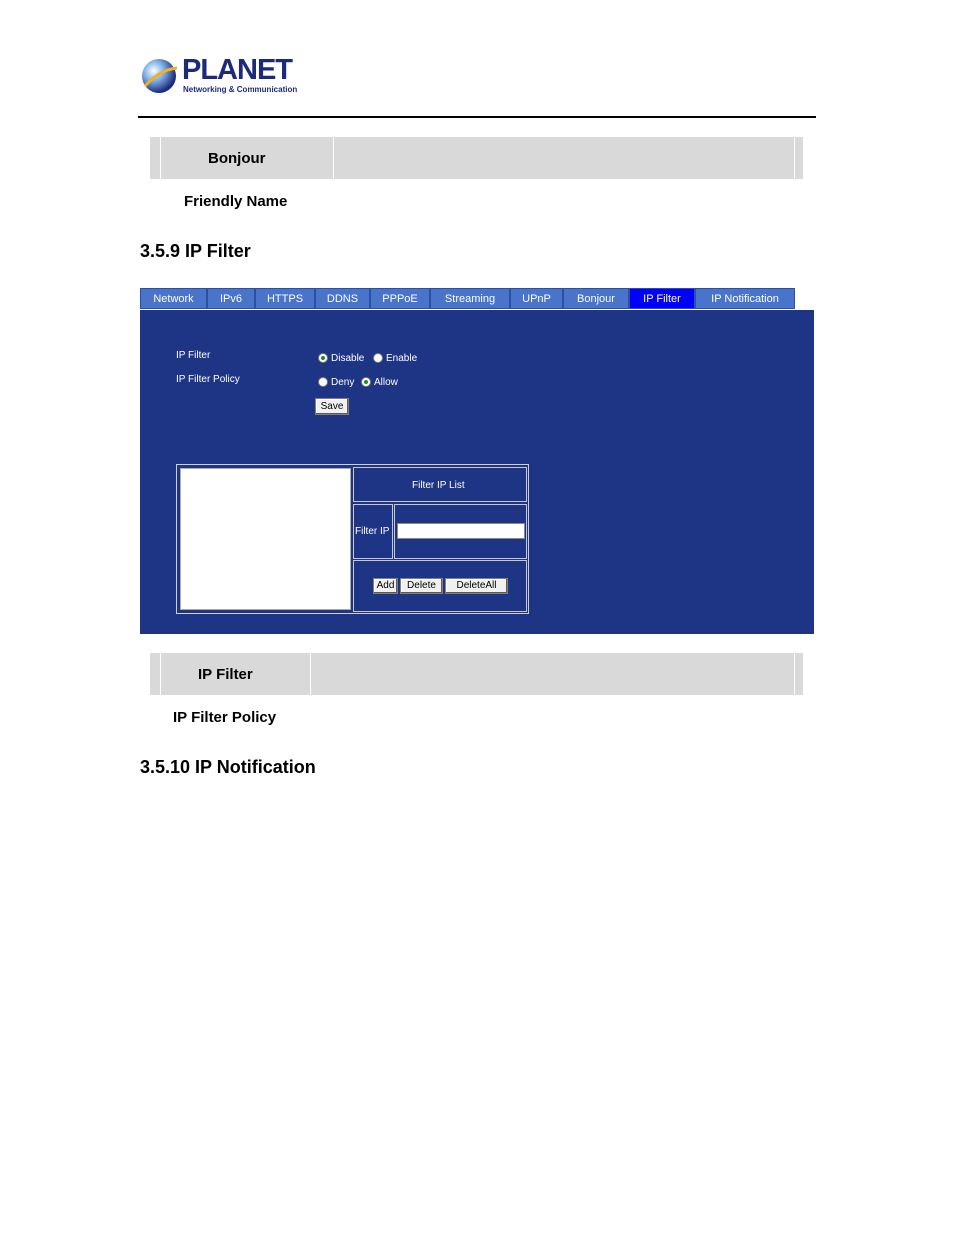 Image resolution: width=954 pixels, height=1235 pixels. Describe the element at coordinates (348, 358) in the screenshot. I see `ip-filter-disable-label: Disable` at that location.